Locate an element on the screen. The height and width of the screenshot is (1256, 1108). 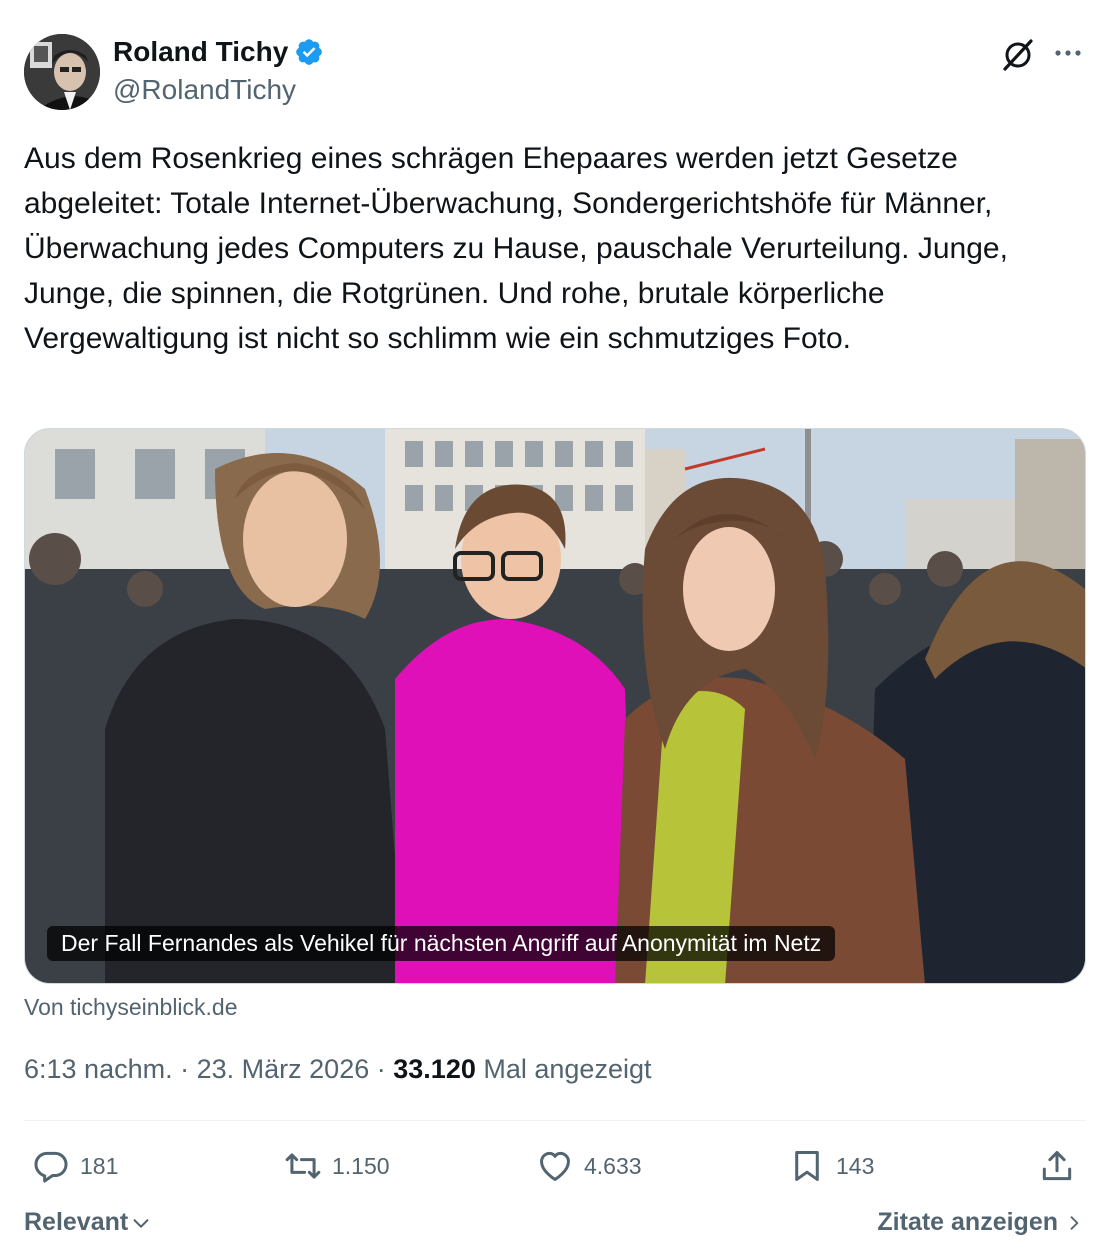
author-name: Roland Tichy is located at coordinates (218, 52).